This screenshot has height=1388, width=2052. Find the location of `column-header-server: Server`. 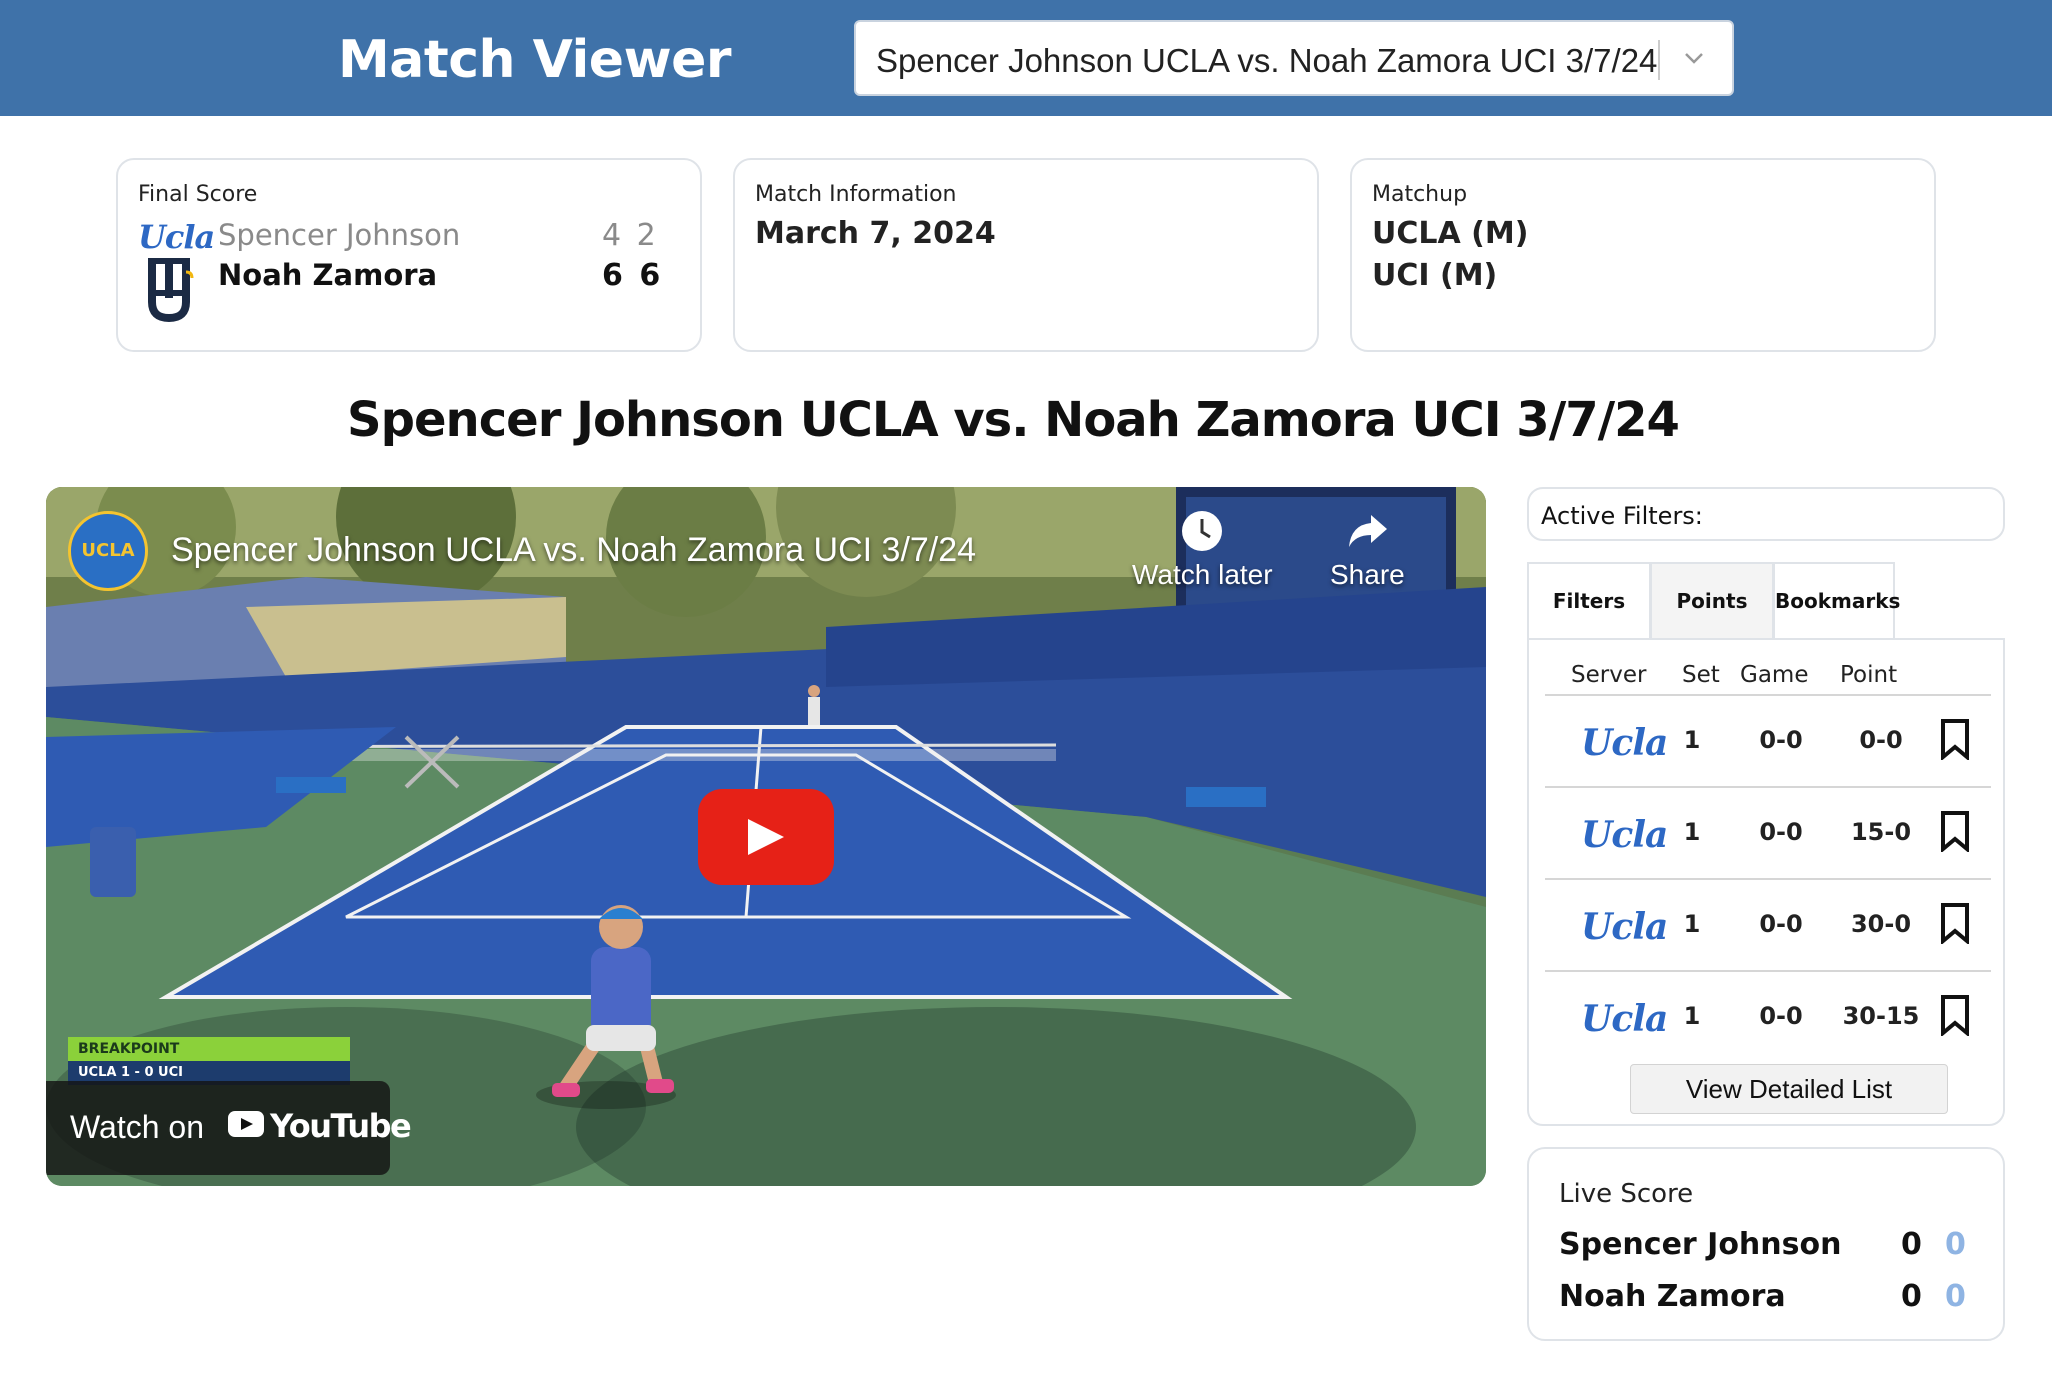

column-header-server: Server is located at coordinates (1609, 675).